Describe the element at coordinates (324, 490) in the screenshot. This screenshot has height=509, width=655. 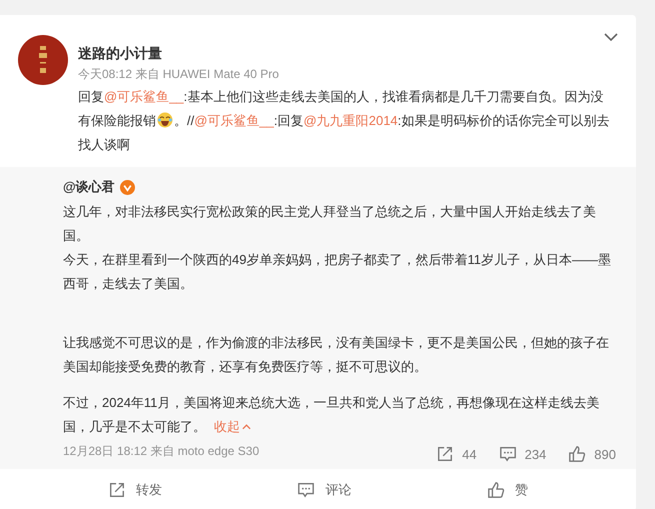
I see `comment-button: 评论` at that location.